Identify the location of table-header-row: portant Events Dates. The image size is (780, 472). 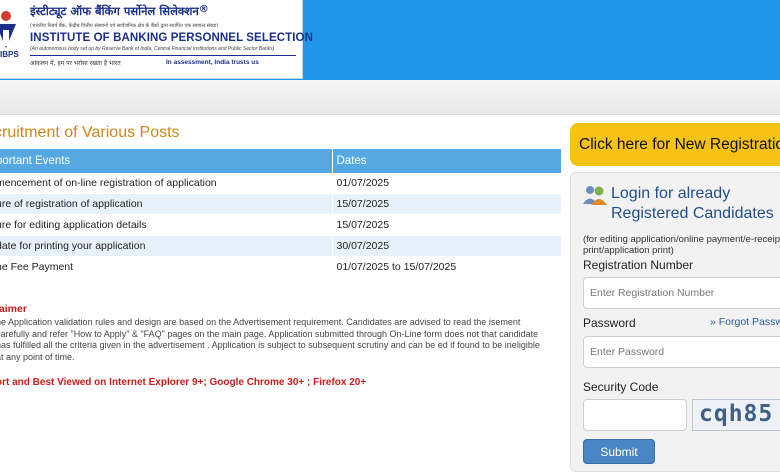
(281, 161).